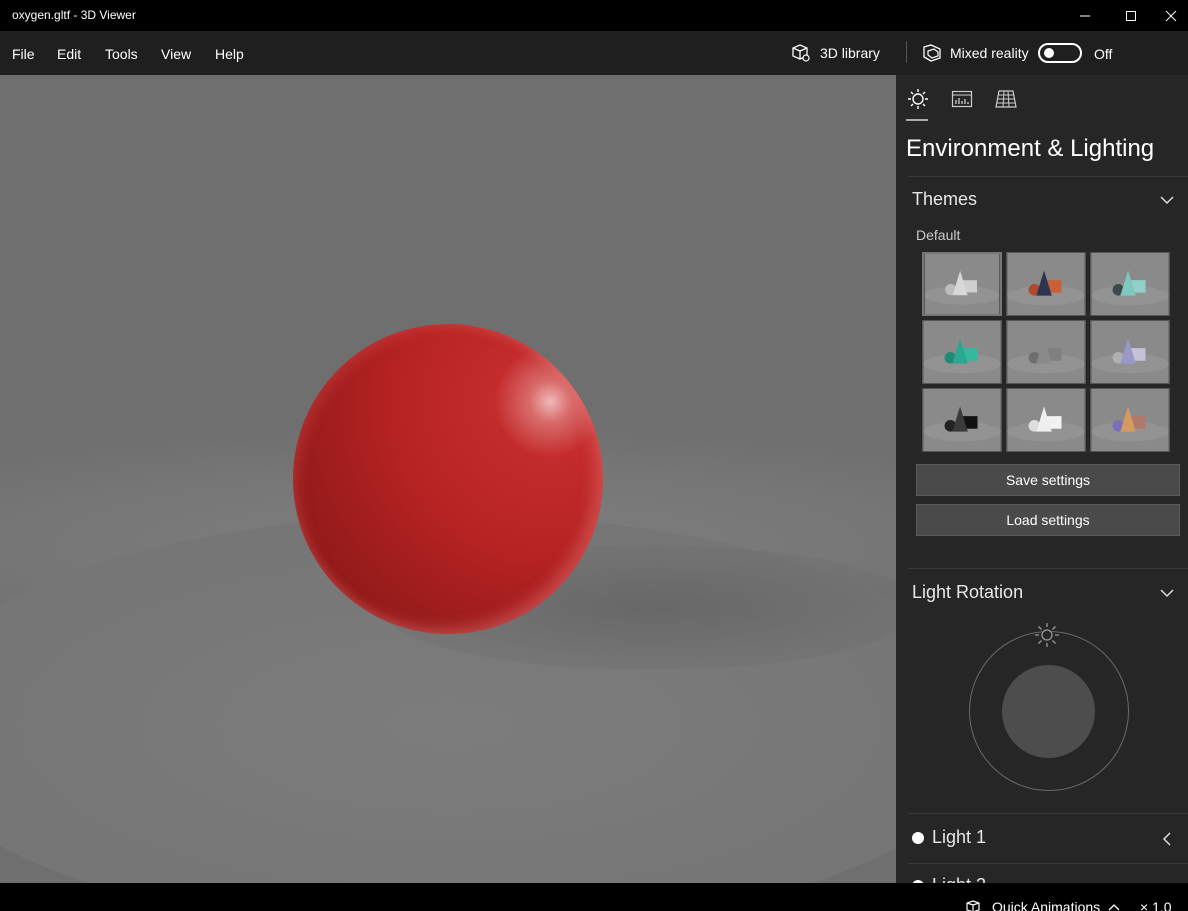 The width and height of the screenshot is (1188, 911). Describe the element at coordinates (918, 837) in the screenshot. I see `light-color-swatch` at that location.